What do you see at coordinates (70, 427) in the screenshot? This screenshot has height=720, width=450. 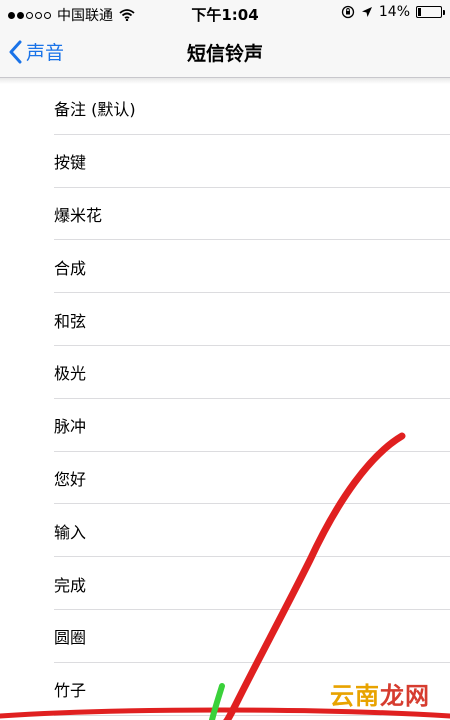 I see `tone-label: 脉冲` at bounding box center [70, 427].